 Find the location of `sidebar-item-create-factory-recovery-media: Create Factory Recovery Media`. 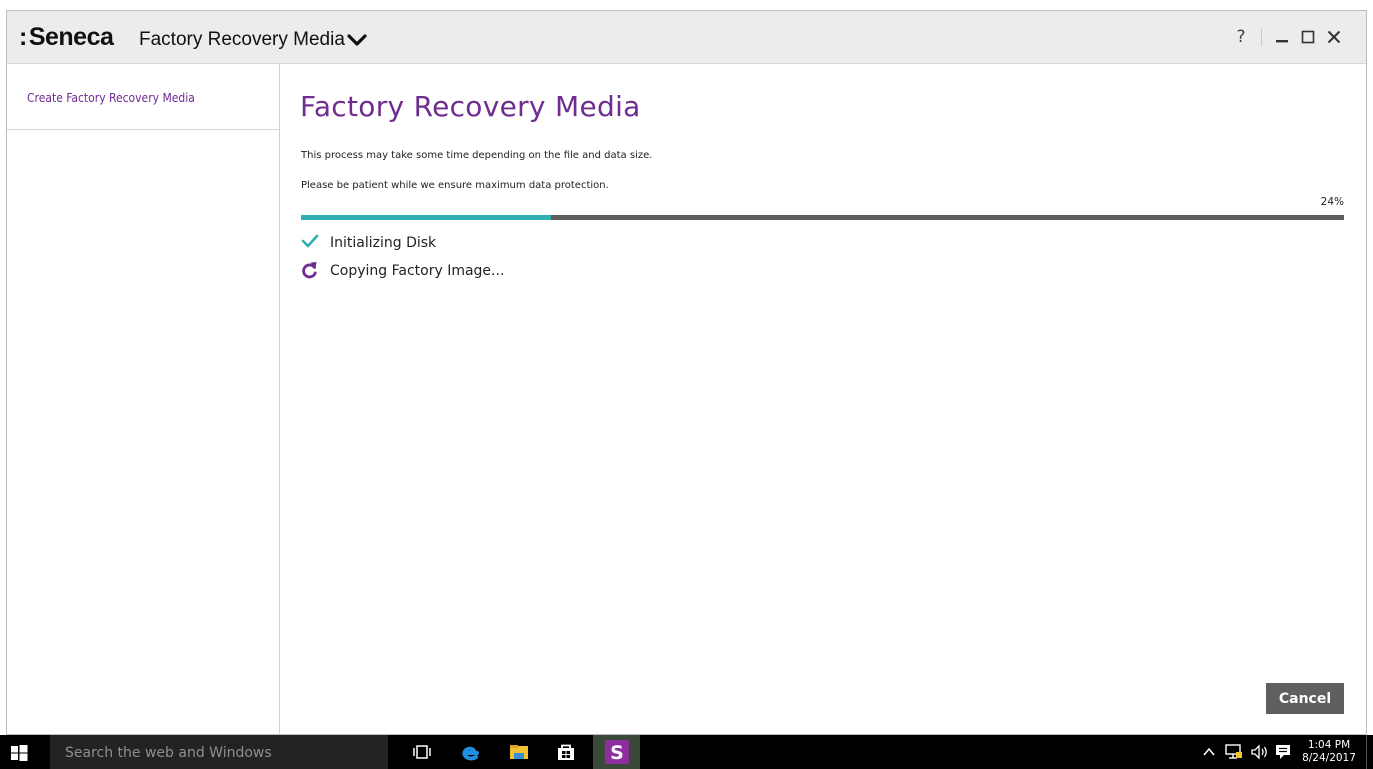

sidebar-item-create-factory-recovery-media: Create Factory Recovery Media is located at coordinates (143, 97).